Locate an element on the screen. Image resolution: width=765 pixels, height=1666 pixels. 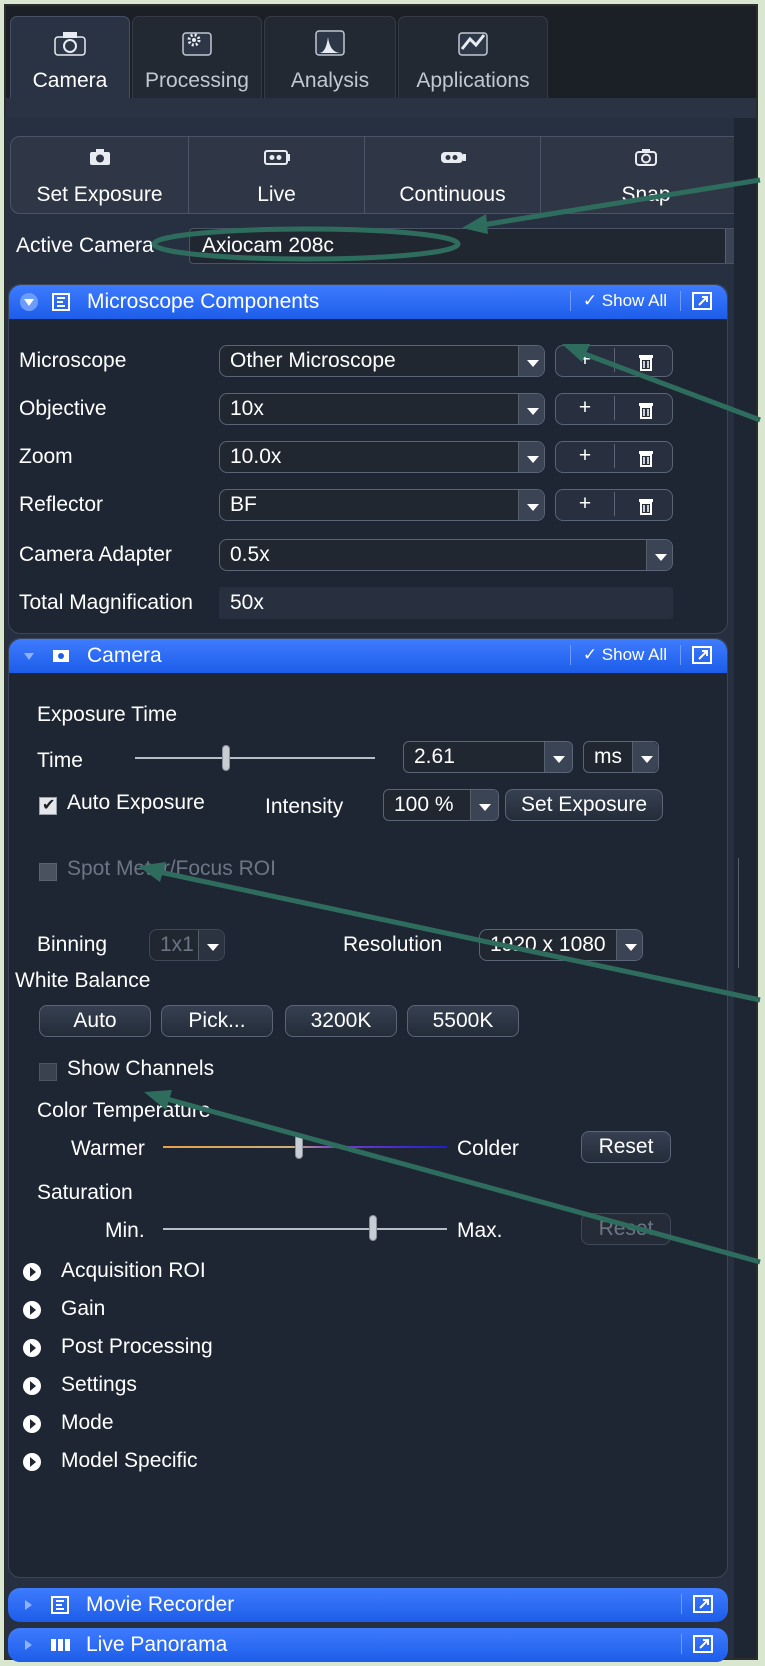
microscope-add-remove: + is located at coordinates (614, 361).